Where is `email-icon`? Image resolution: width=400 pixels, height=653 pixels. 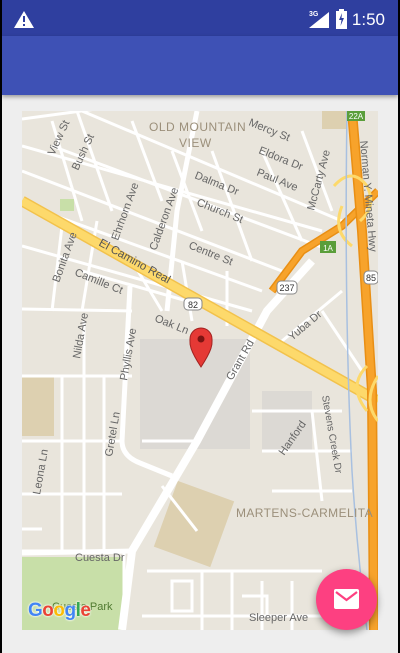 email-icon is located at coordinates (346, 599).